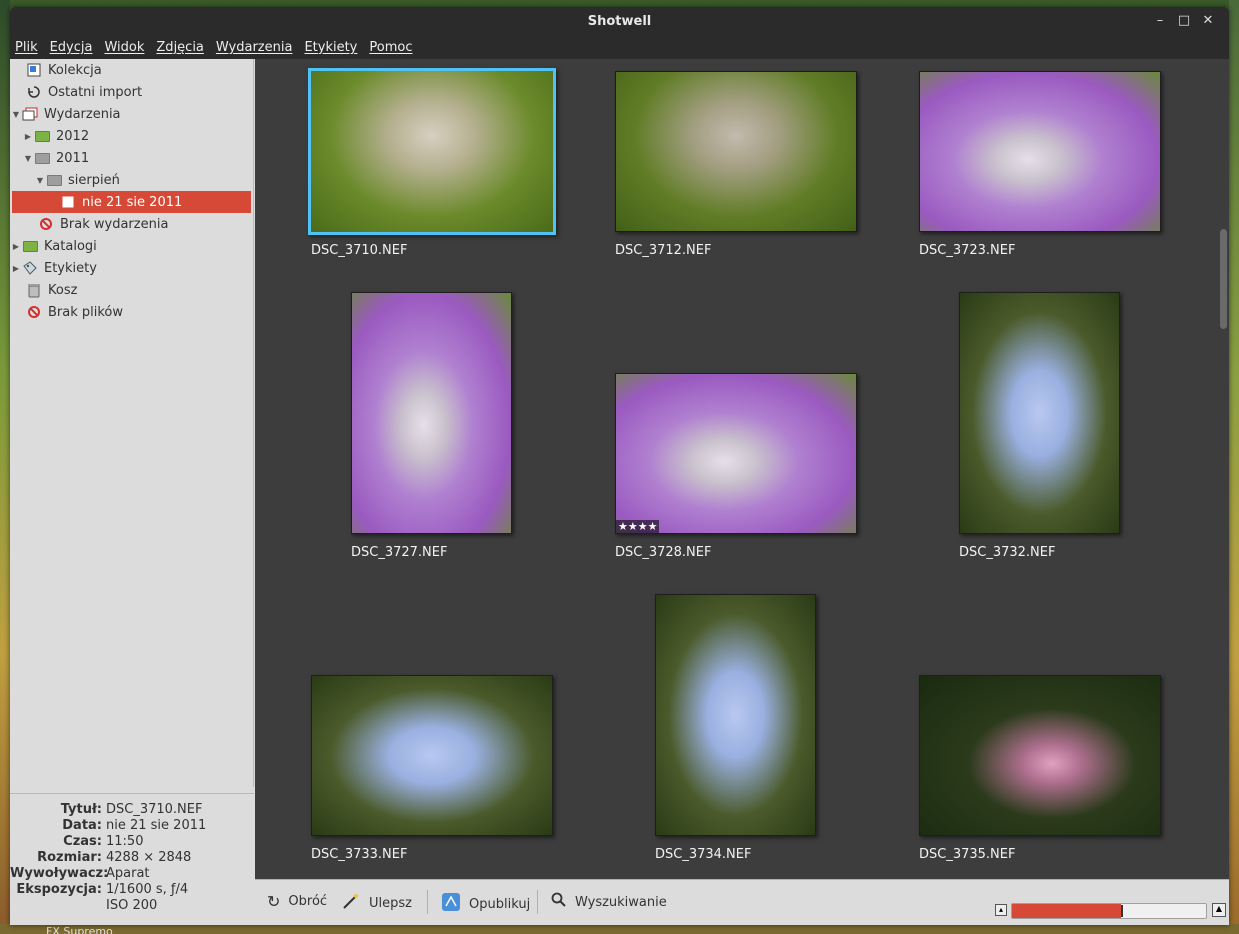 The image size is (1239, 934). What do you see at coordinates (131, 268) in the screenshot?
I see `sidebar-item-tags: ▶ Etykiety` at bounding box center [131, 268].